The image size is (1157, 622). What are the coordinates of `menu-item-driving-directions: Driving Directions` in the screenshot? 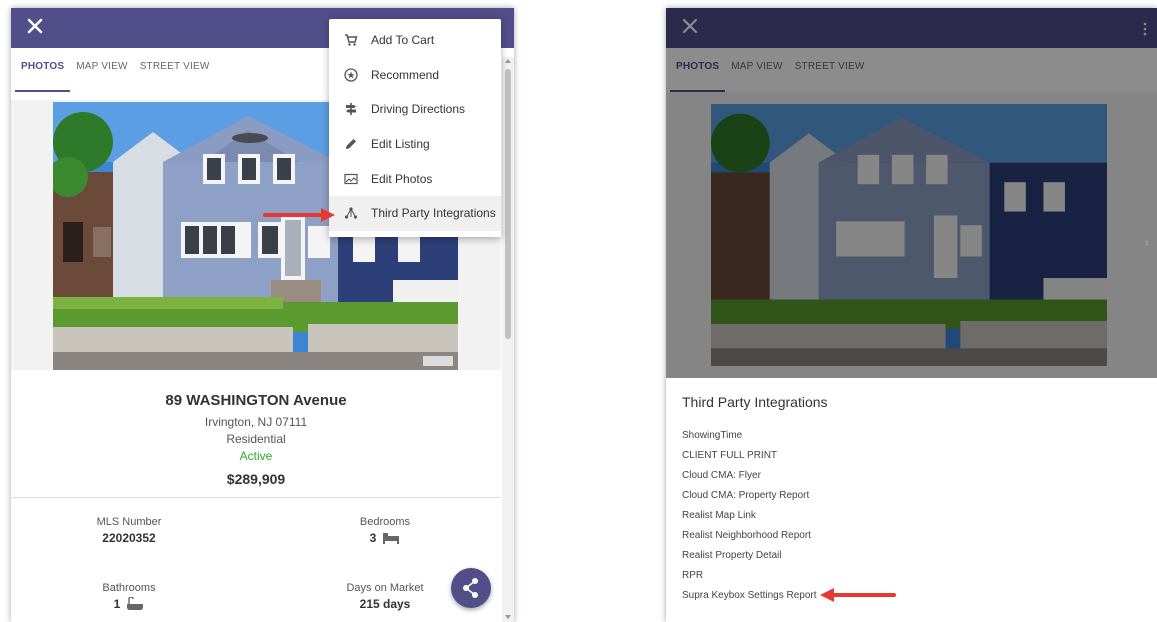 It's located at (415, 109).